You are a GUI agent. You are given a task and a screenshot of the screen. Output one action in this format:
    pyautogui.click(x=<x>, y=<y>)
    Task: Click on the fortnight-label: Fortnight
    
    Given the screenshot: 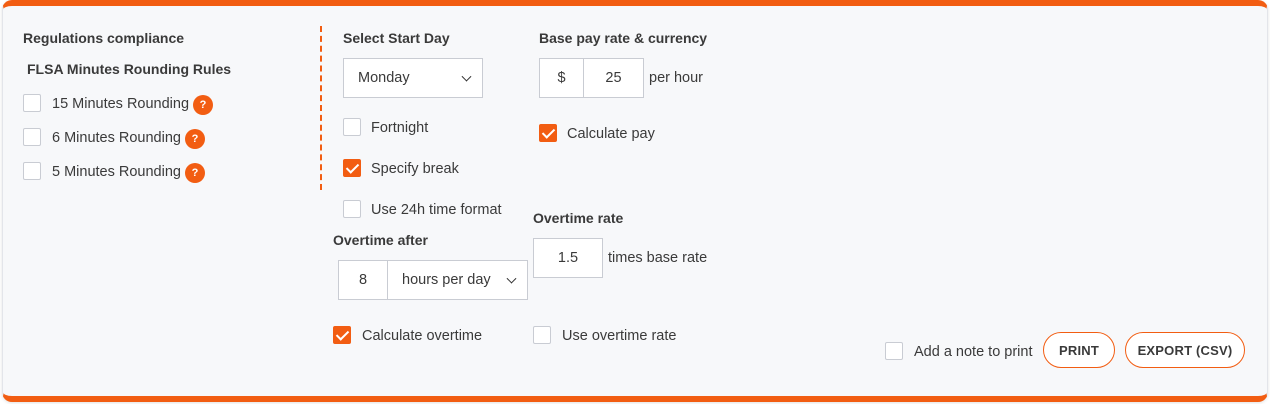 What is the action you would take?
    pyautogui.click(x=400, y=128)
    